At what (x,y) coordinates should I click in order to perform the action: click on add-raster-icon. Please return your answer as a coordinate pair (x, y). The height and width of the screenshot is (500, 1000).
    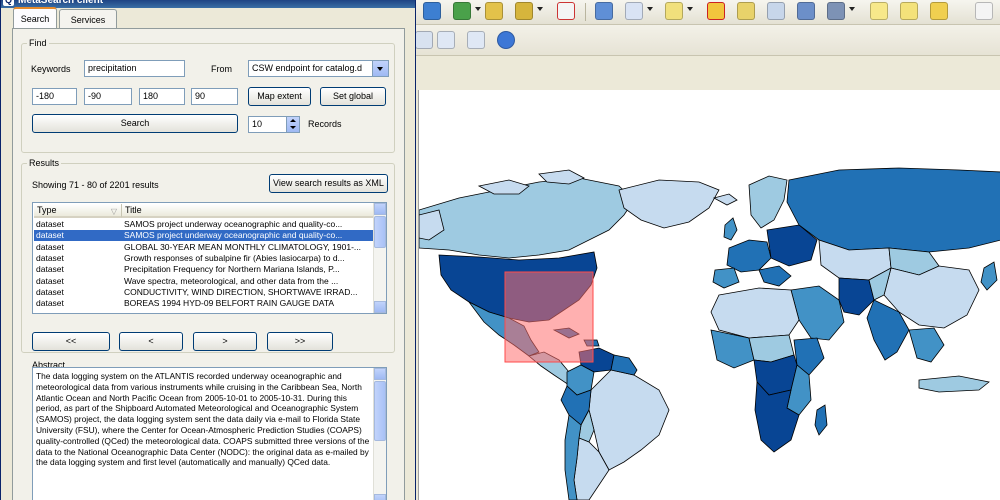
    Looking at the image, I should click on (462, 11).